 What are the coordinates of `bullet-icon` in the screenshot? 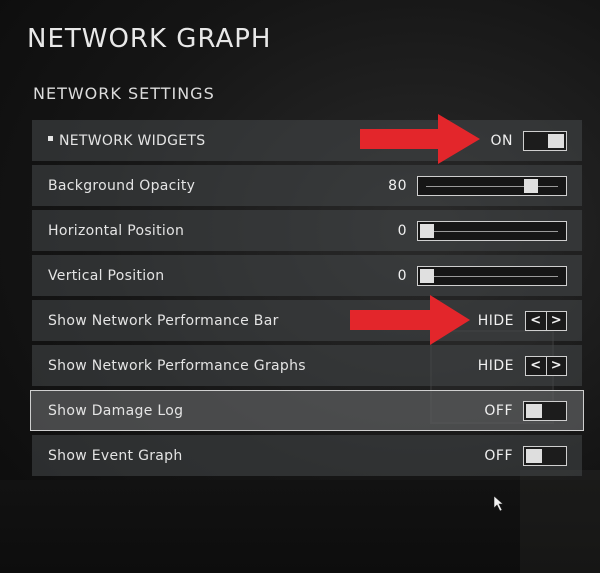 It's located at (50, 138).